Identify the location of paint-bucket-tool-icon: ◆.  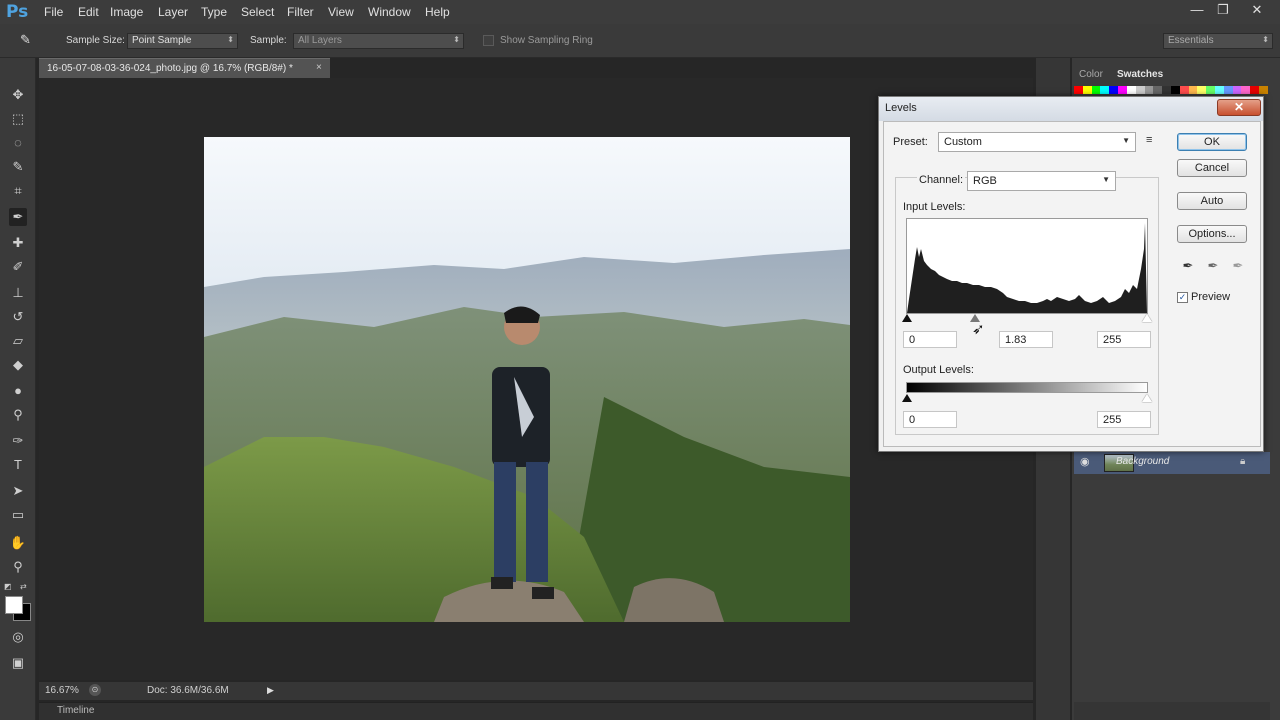
(18, 365).